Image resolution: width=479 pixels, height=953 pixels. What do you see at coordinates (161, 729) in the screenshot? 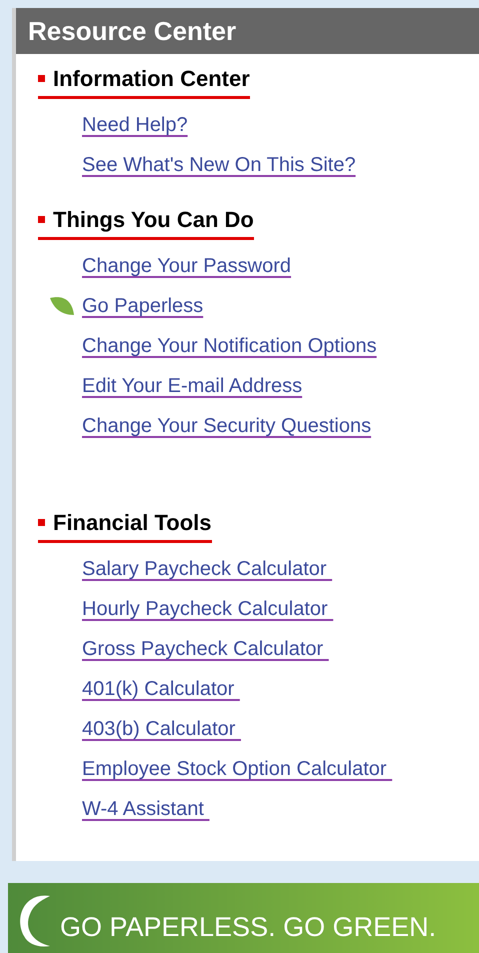
I see `resource-link: 403(b) Calculator` at bounding box center [161, 729].